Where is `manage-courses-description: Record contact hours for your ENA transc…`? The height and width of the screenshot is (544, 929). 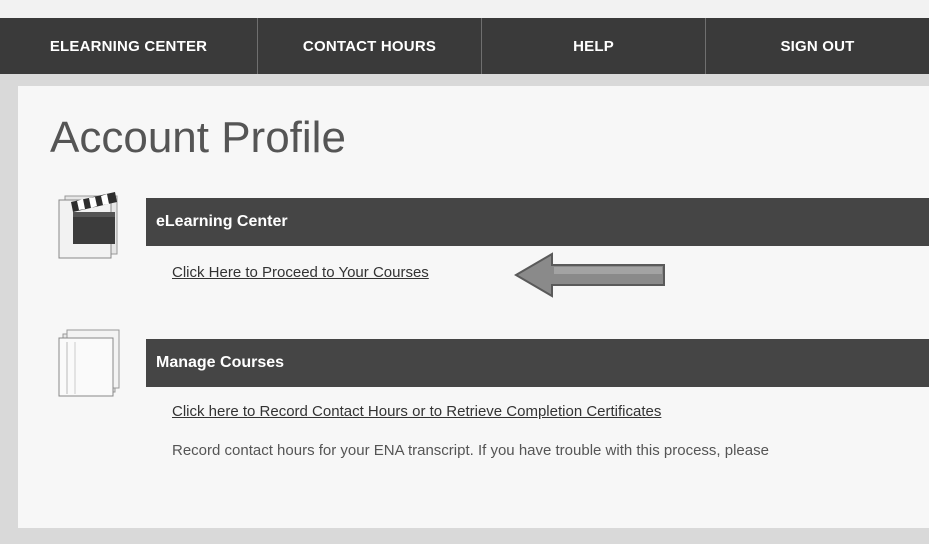 manage-courses-description: Record contact hours for your ENA transc… is located at coordinates (470, 450).